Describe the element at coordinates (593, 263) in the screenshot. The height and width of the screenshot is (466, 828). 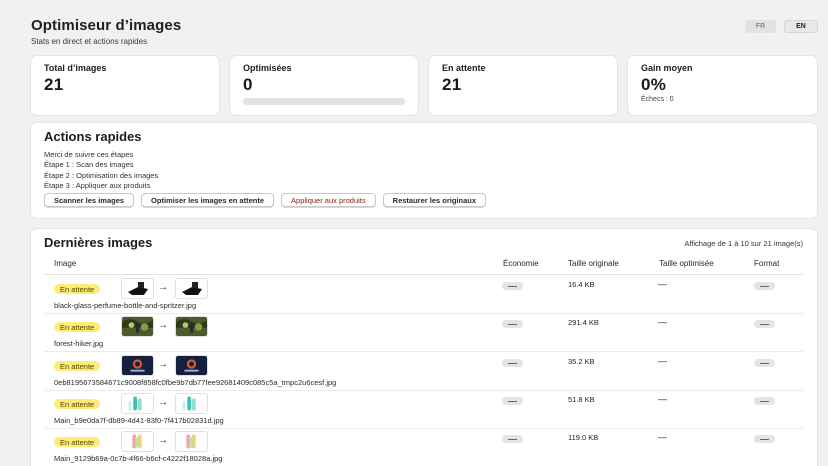
I see `column-original-size: Taille originale` at that location.